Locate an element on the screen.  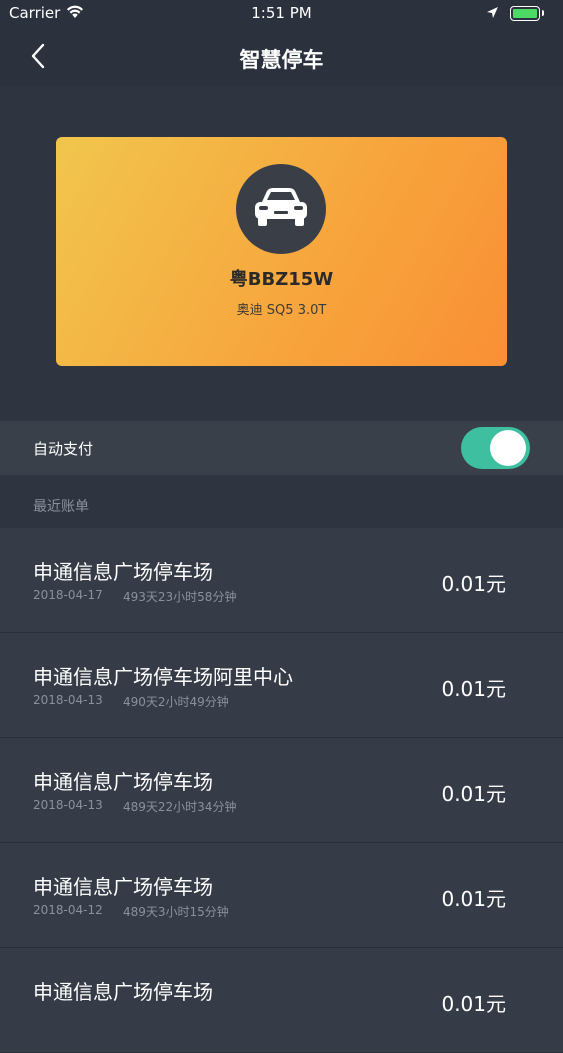
bill-item: 申通信息广场停车场 2018-04-13 489天22小时34分钟 0.01元 is located at coordinates (281, 790).